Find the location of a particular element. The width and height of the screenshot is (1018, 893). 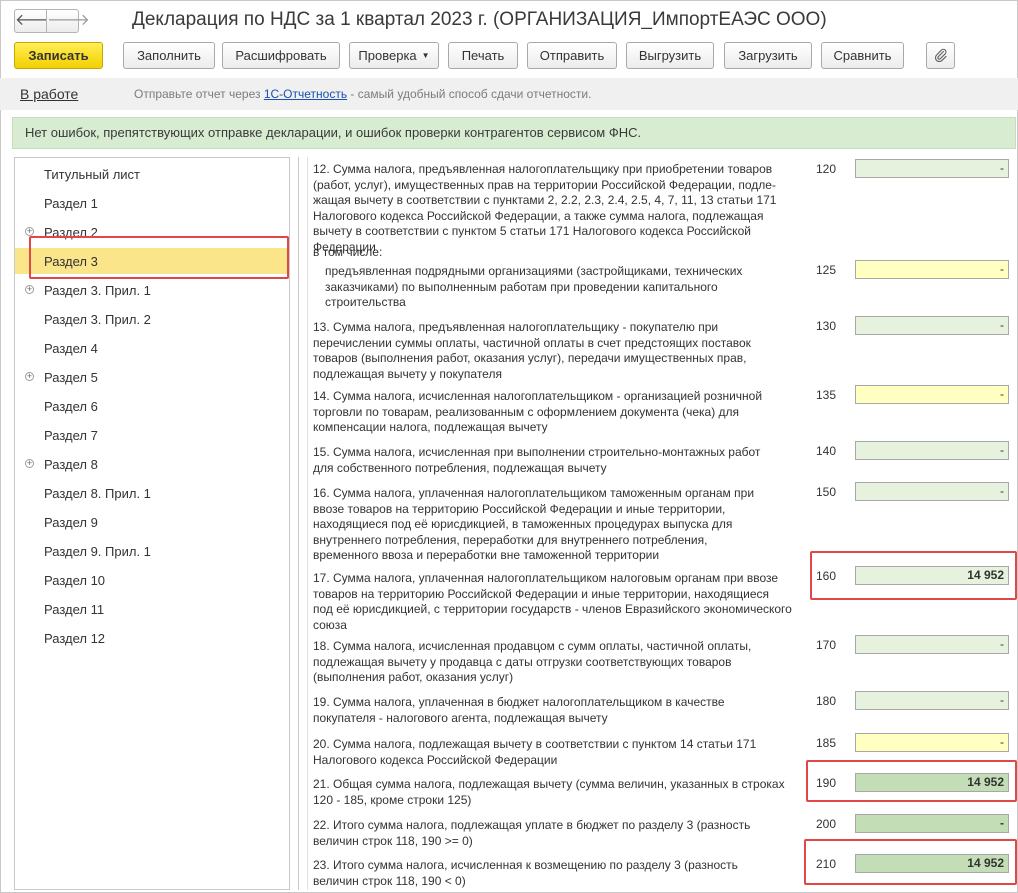

section-item-label: Раздел 6 is located at coordinates (71, 406).